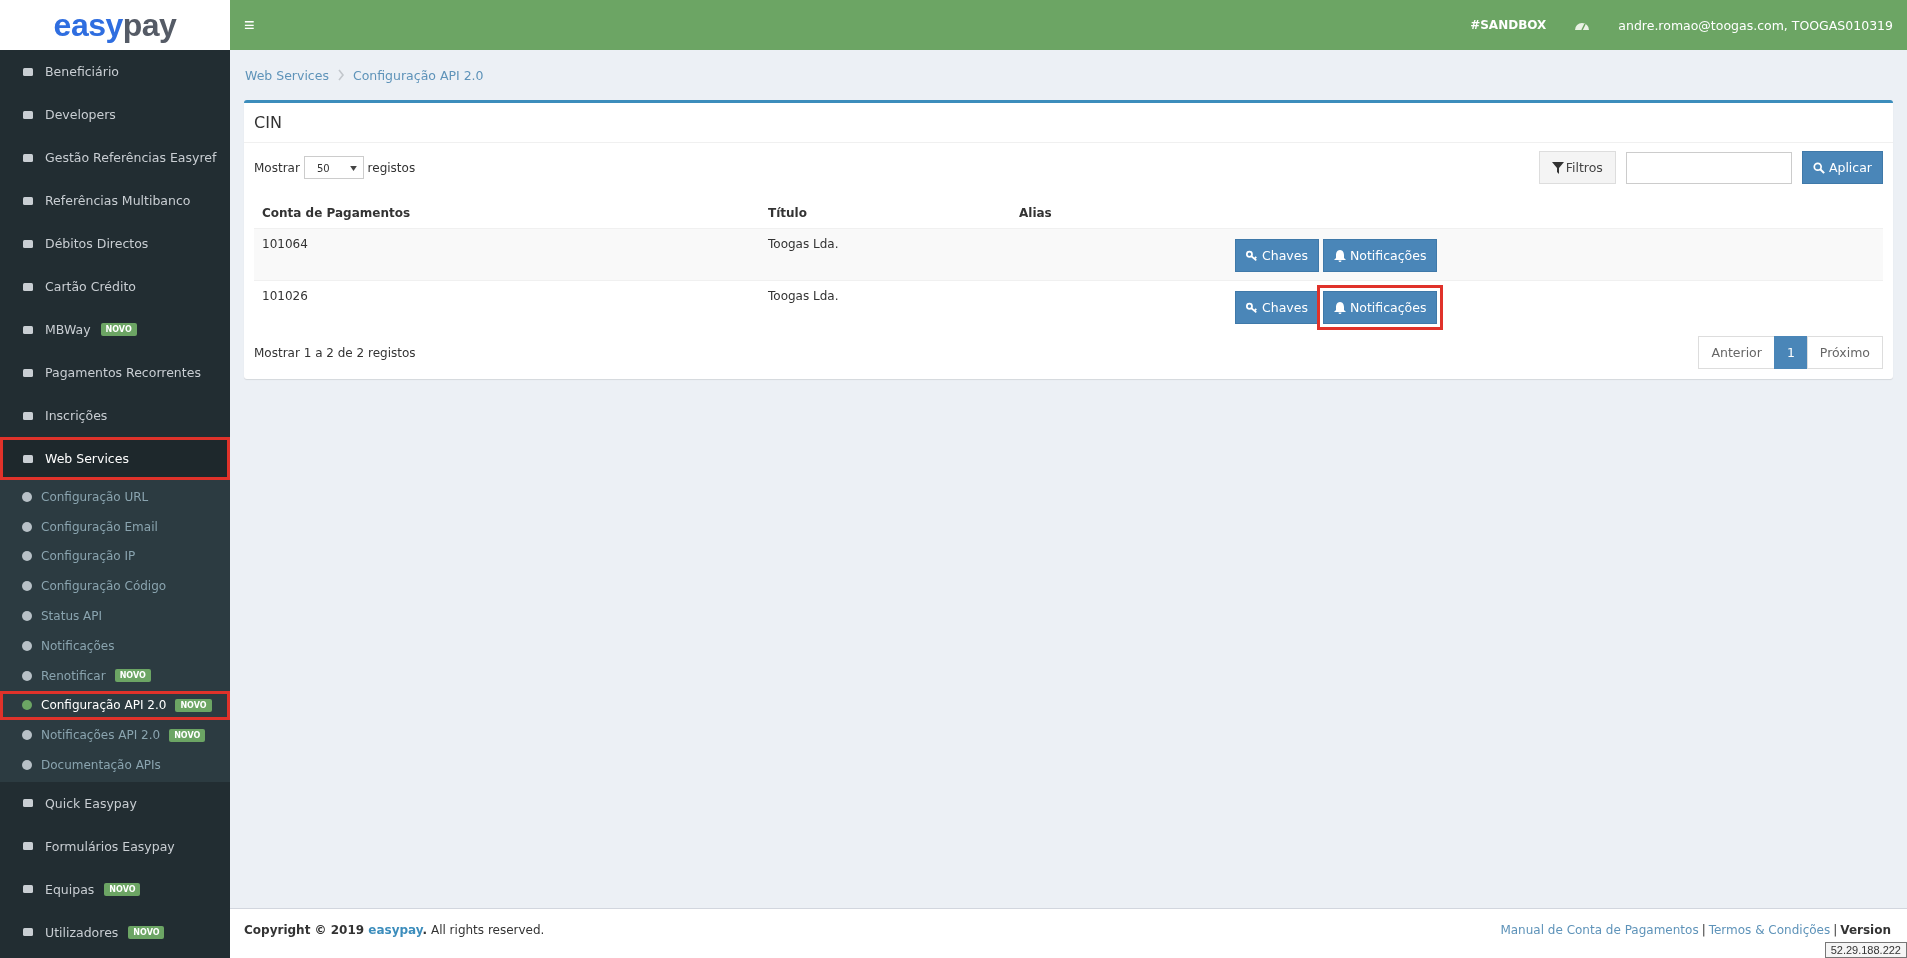 The height and width of the screenshot is (958, 1907). Describe the element at coordinates (1844, 352) in the screenshot. I see `page-button: Próximo` at that location.